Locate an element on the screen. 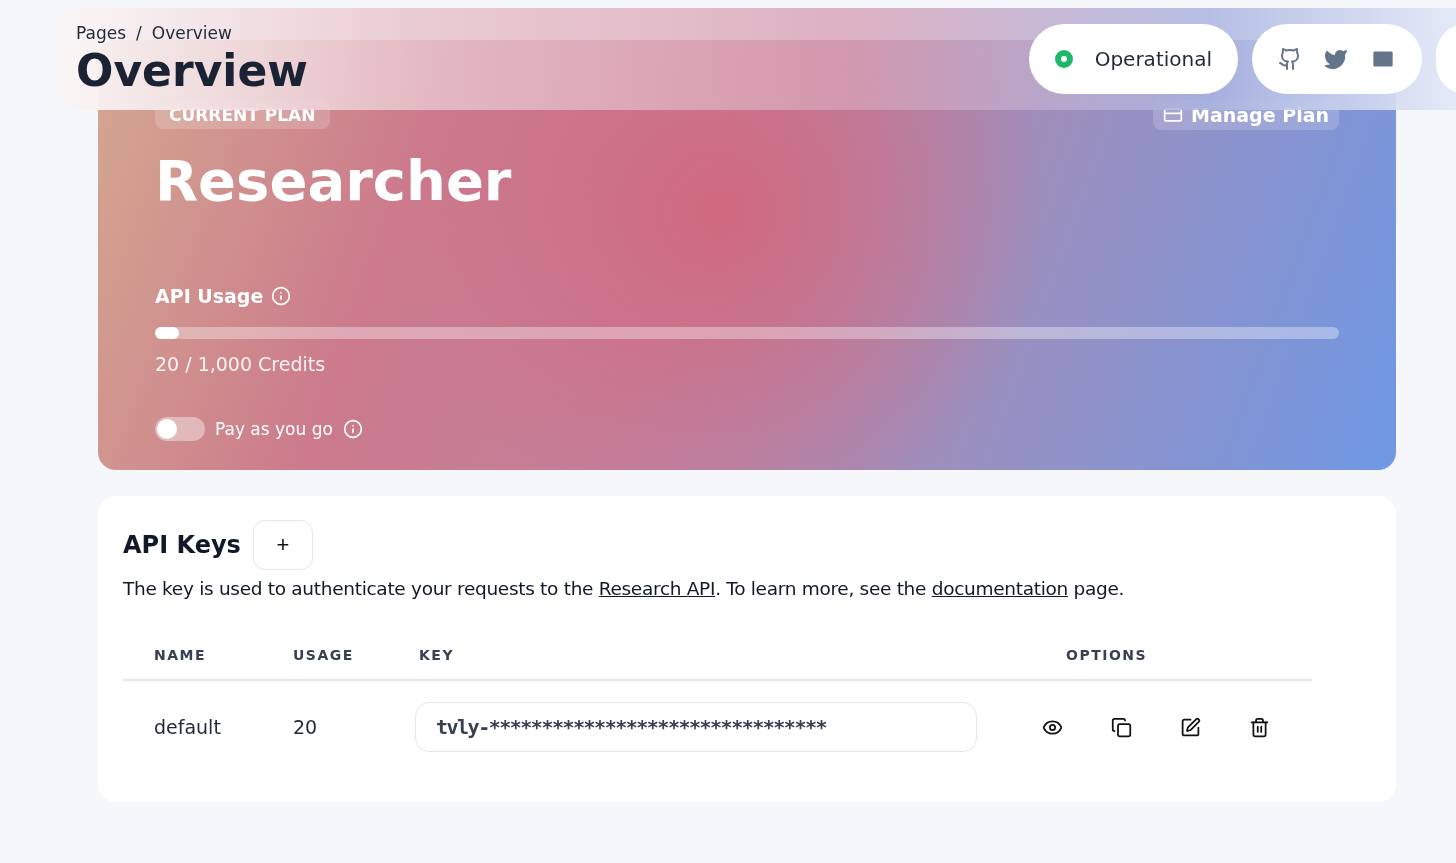  column-header: USAGE is located at coordinates (325, 655).